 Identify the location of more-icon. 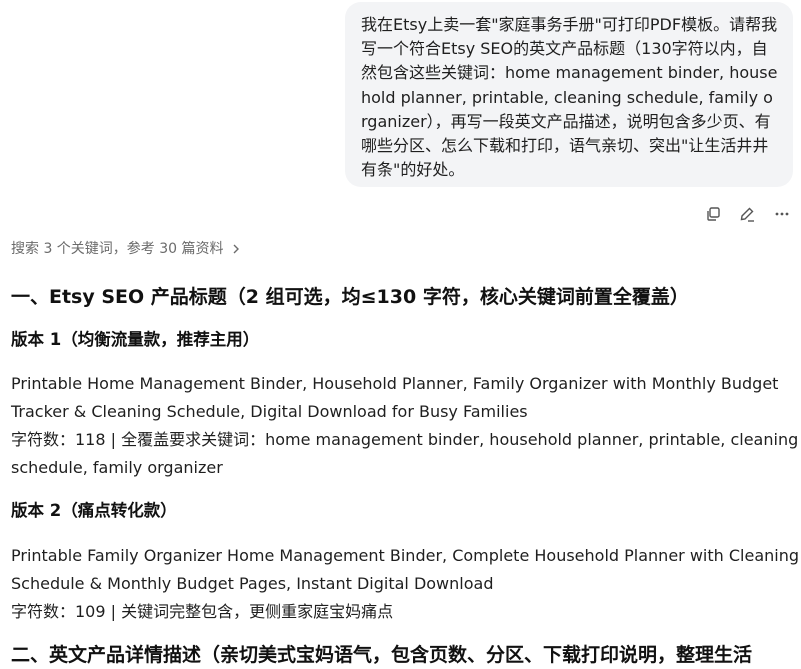
(784, 216).